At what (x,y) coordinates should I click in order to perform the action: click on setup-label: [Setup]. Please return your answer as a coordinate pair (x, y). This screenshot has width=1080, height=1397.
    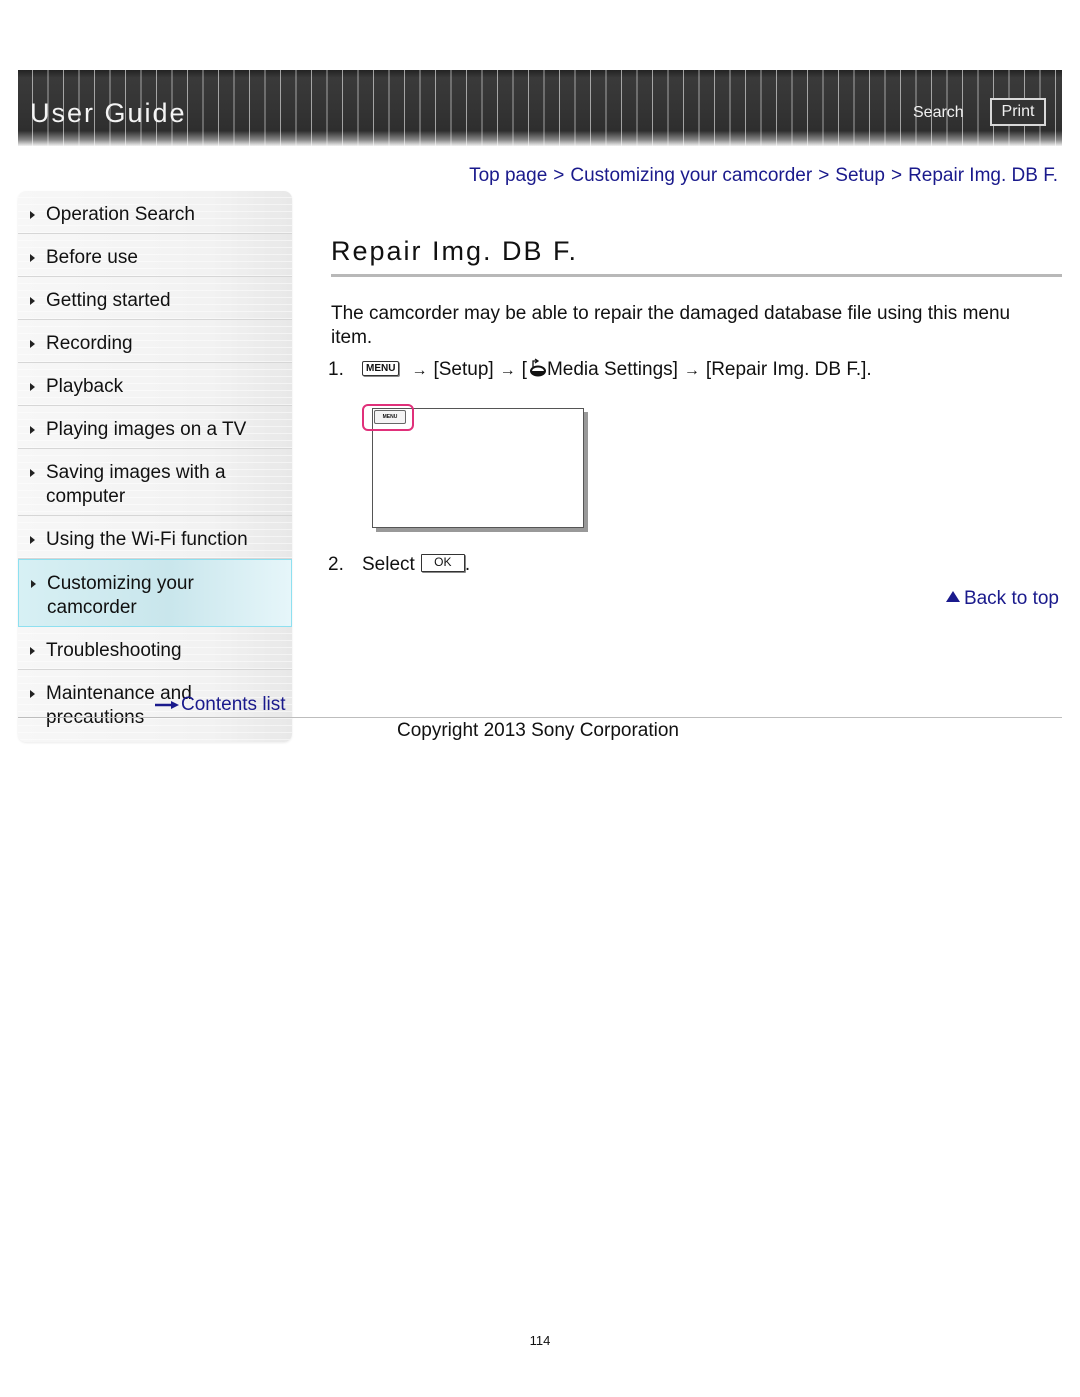
    Looking at the image, I should click on (463, 369).